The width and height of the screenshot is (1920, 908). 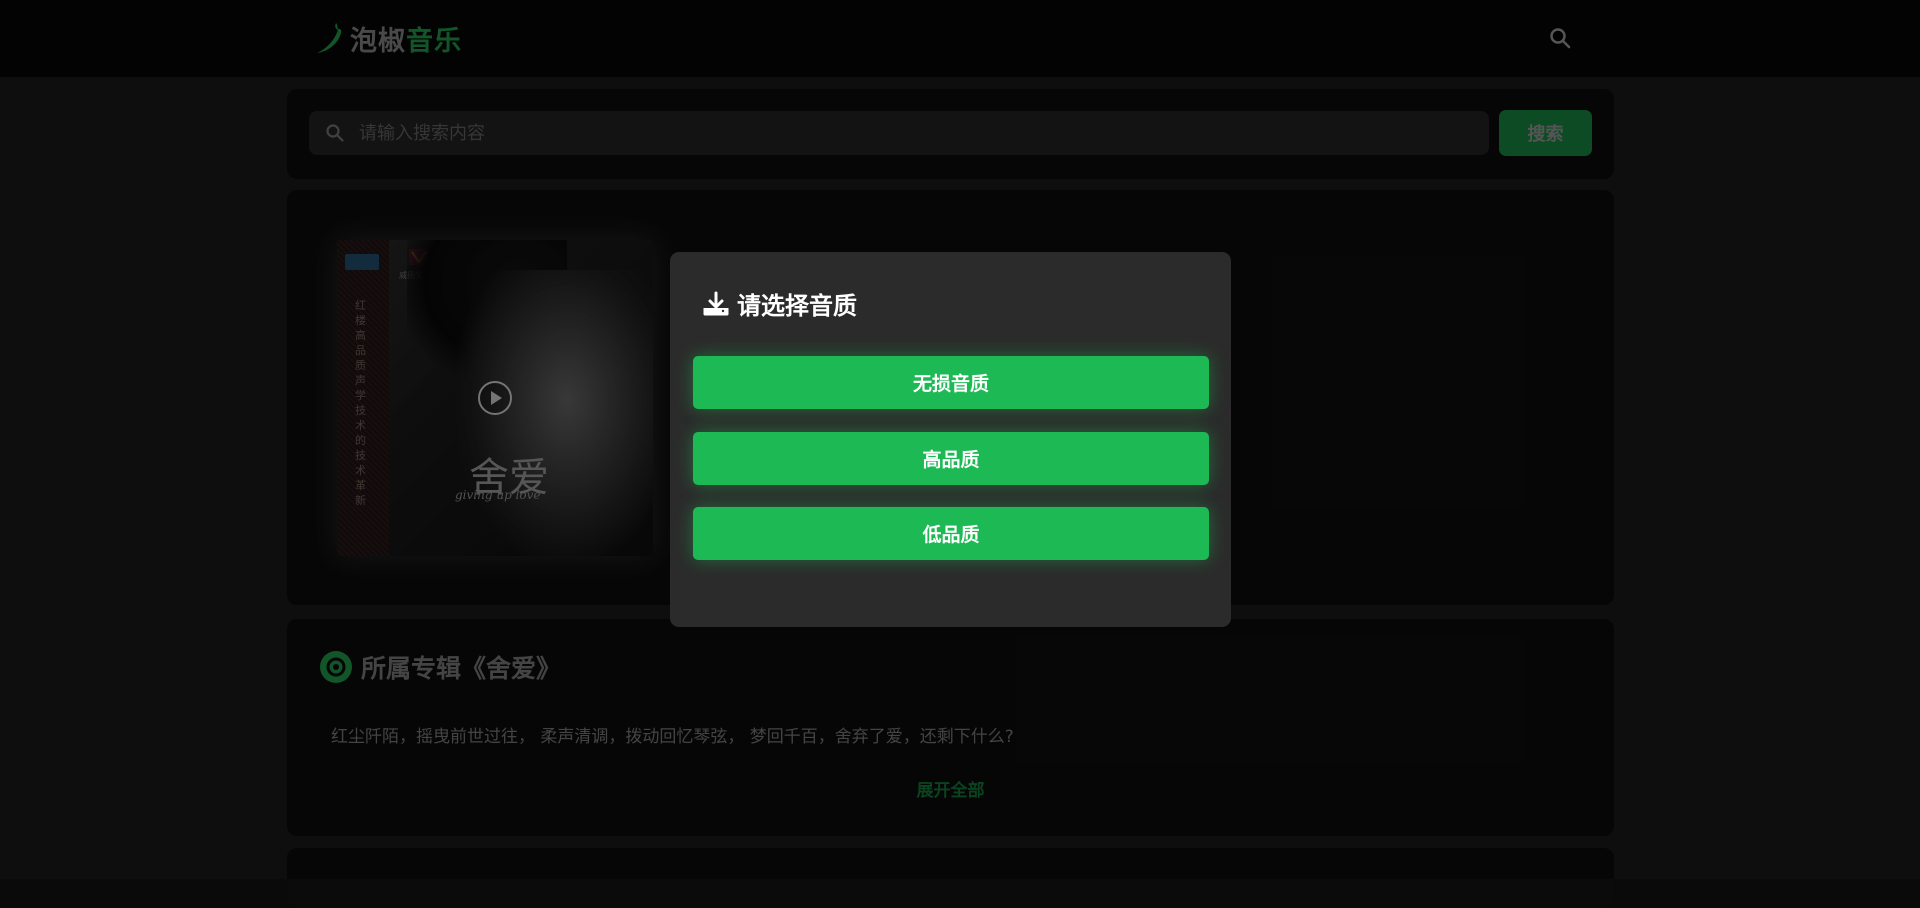 I want to click on download-icon, so click(x=716, y=303).